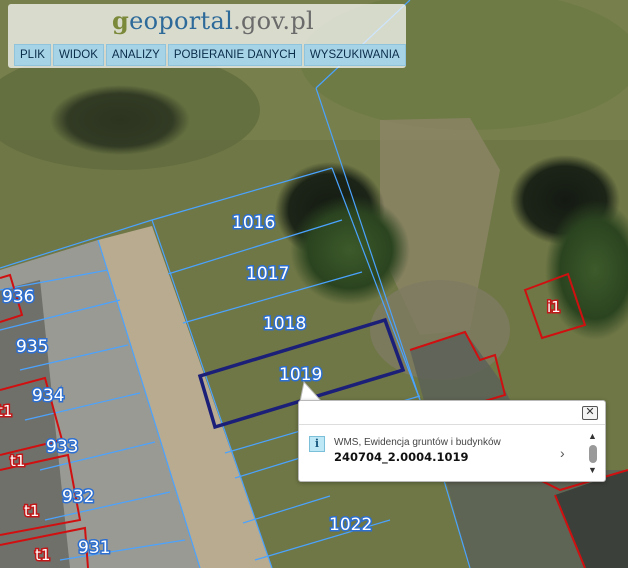 The image size is (628, 568). What do you see at coordinates (554, 307) in the screenshot?
I see `building-label: i1` at bounding box center [554, 307].